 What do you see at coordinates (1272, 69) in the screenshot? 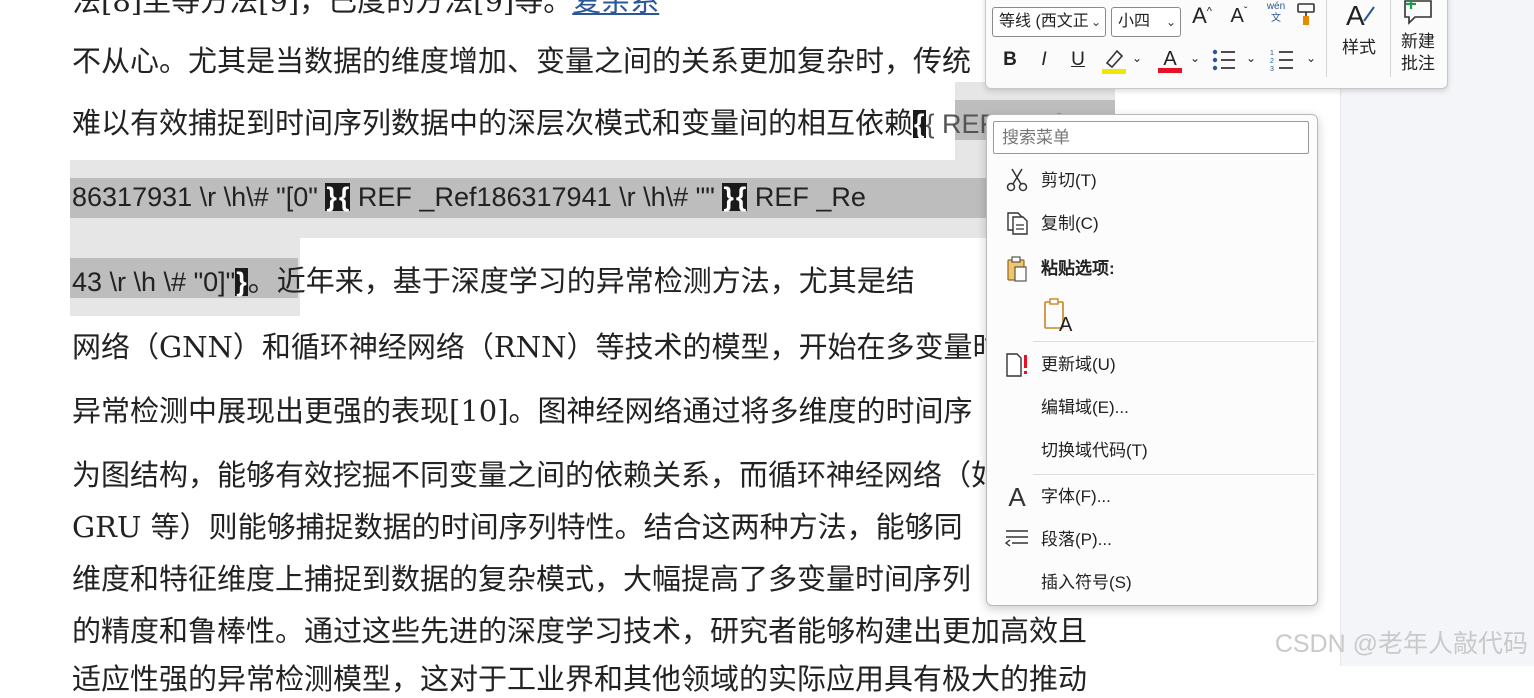
I see `svg-text: 3` at bounding box center [1272, 69].